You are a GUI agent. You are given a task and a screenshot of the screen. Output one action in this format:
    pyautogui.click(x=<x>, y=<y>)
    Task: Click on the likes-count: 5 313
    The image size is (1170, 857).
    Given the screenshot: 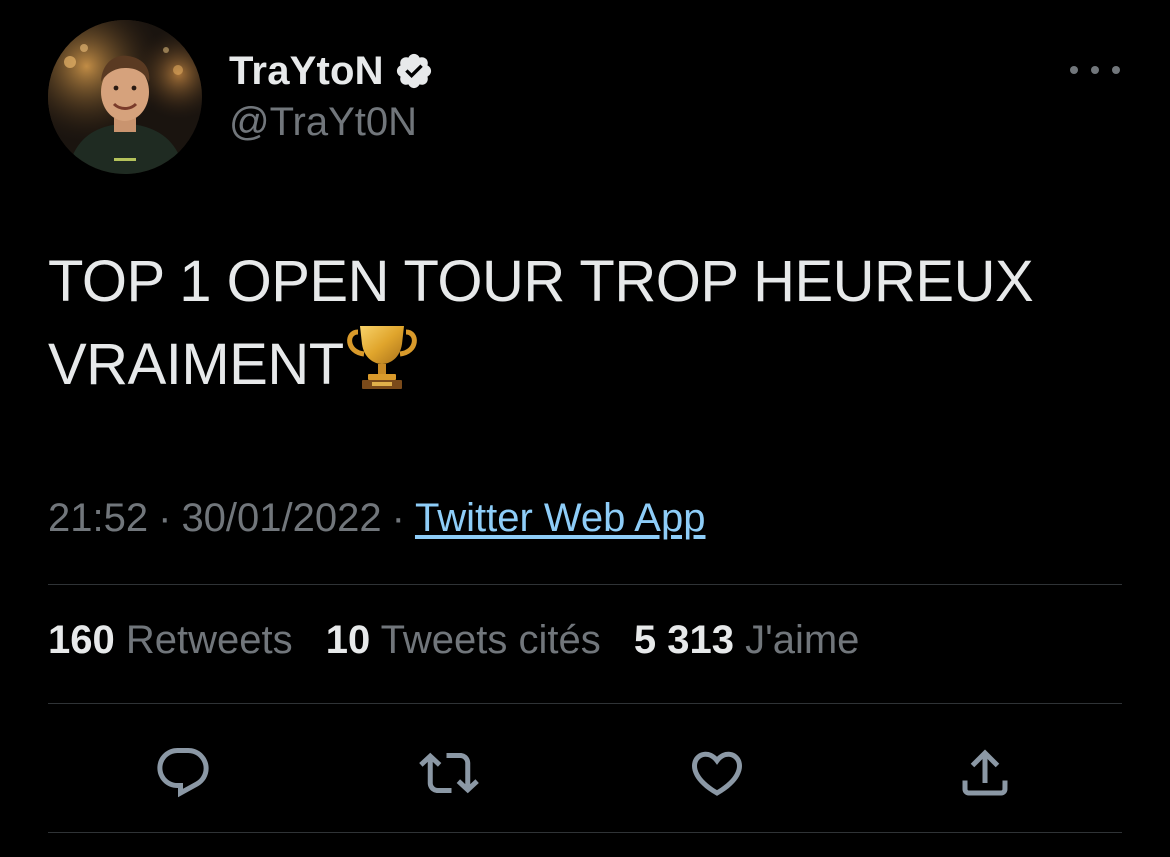 What is the action you would take?
    pyautogui.click(x=683, y=640)
    